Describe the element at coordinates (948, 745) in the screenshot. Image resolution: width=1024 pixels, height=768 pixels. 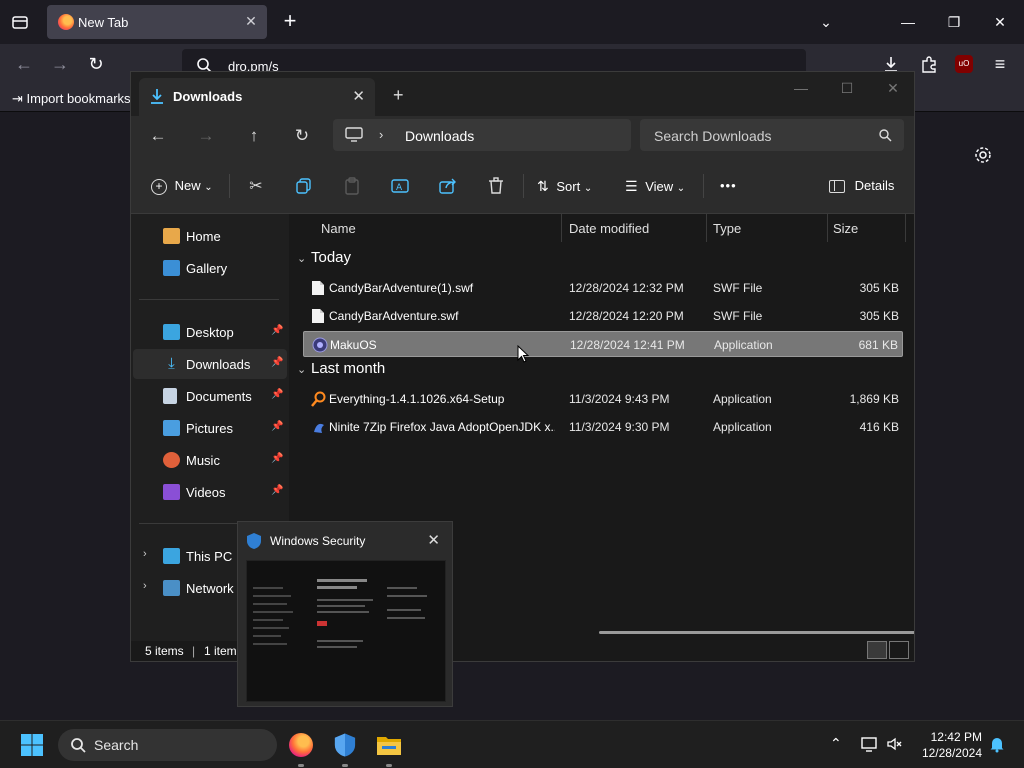
I see `system-clock: 12:42 PM 12/28/2024` at that location.